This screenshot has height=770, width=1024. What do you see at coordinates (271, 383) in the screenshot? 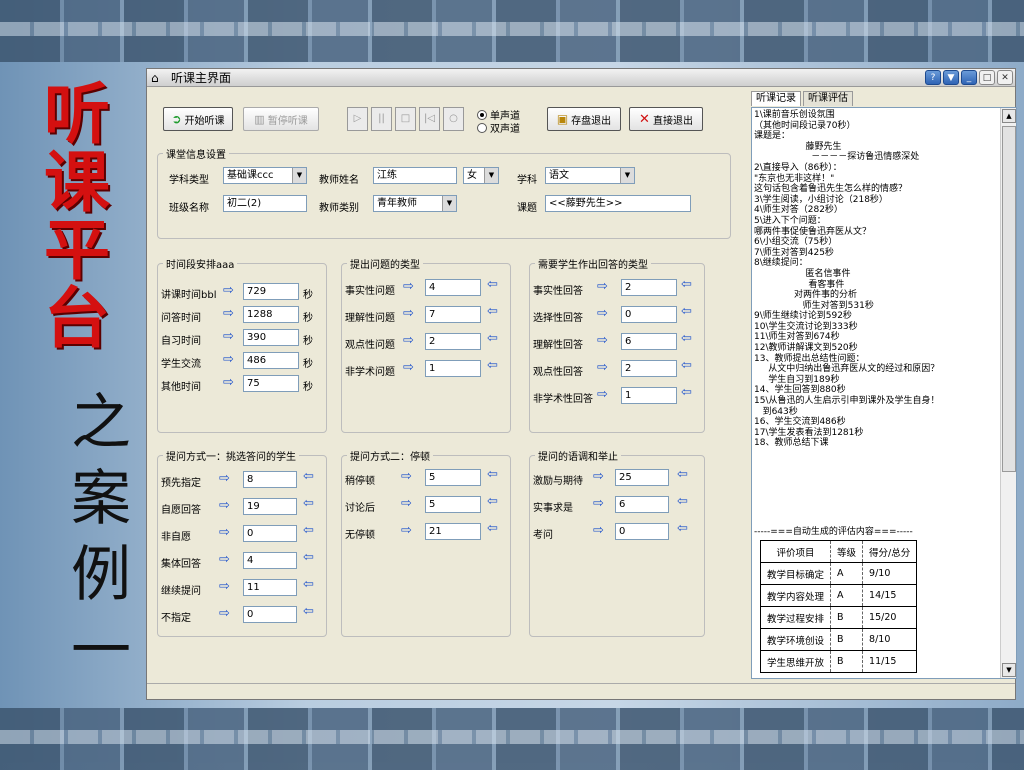
I see `value-input: 75` at bounding box center [271, 383].